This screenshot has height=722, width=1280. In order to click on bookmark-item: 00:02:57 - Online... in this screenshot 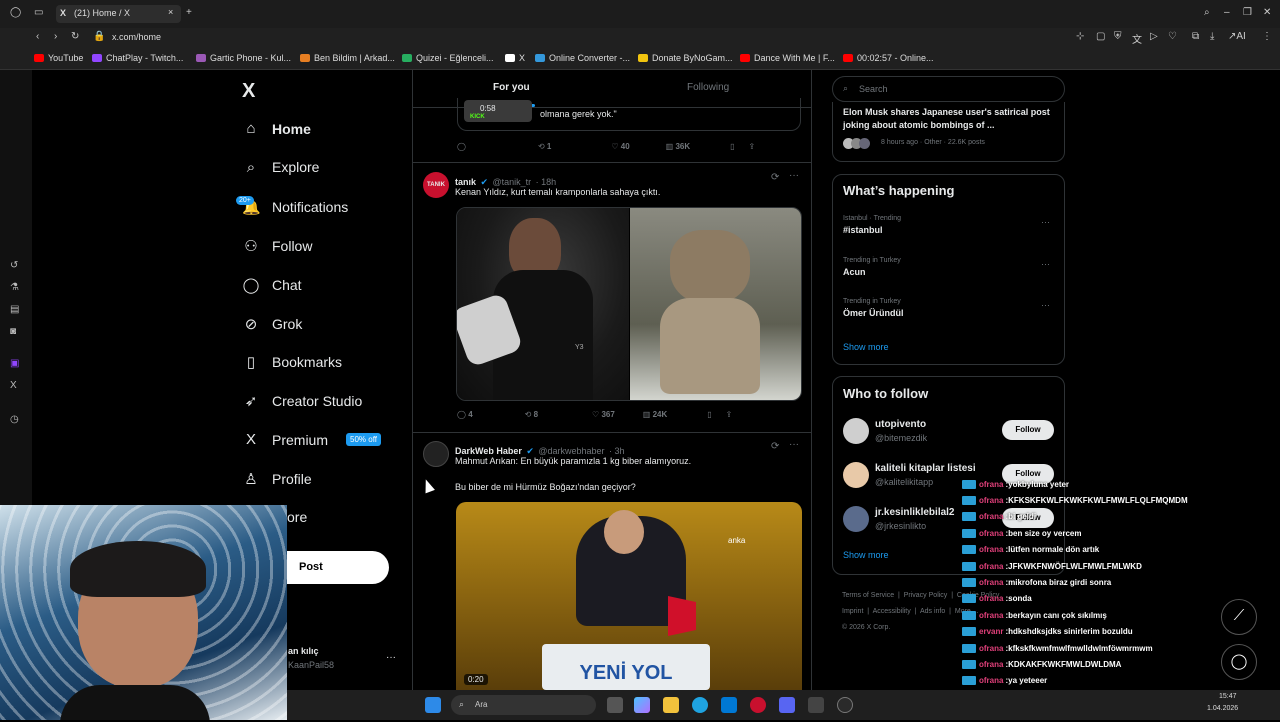, I will do `click(888, 58)`.